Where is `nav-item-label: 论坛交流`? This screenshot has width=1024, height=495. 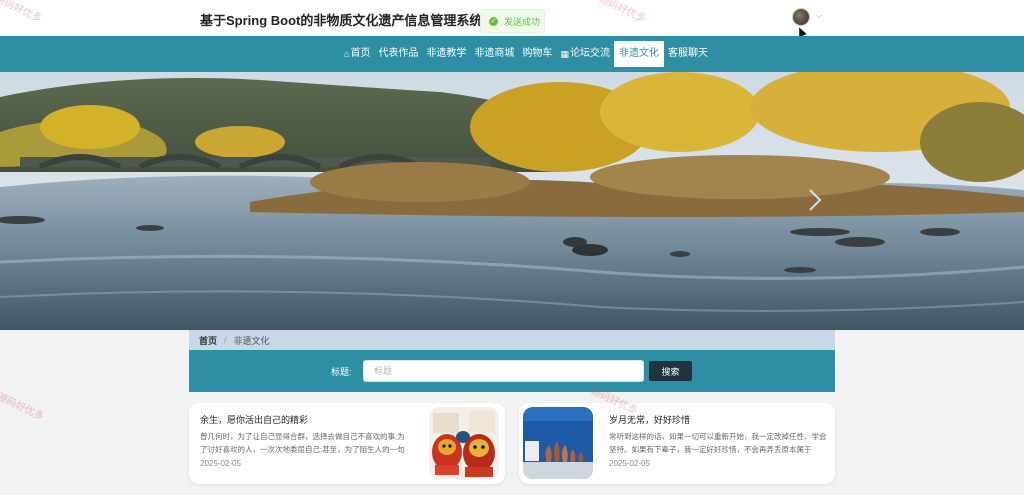
nav-item-label: 论坛交流 is located at coordinates (589, 53).